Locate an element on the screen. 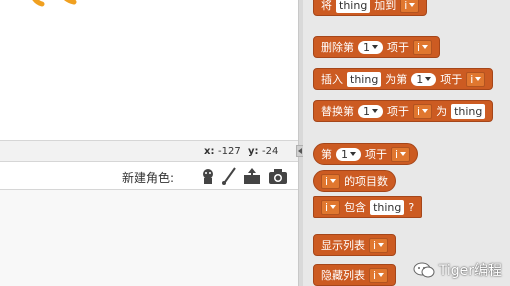 This screenshot has width=510, height=286. length-of-list-reporter: i 的项目数 is located at coordinates (355, 181).